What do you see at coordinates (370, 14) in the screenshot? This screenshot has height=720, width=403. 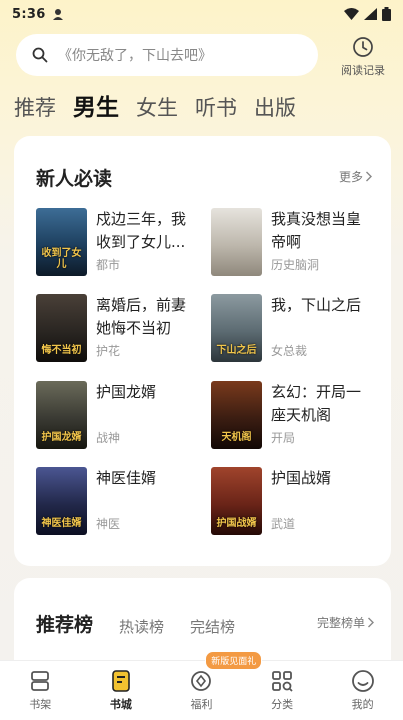 I see `signal-icon` at bounding box center [370, 14].